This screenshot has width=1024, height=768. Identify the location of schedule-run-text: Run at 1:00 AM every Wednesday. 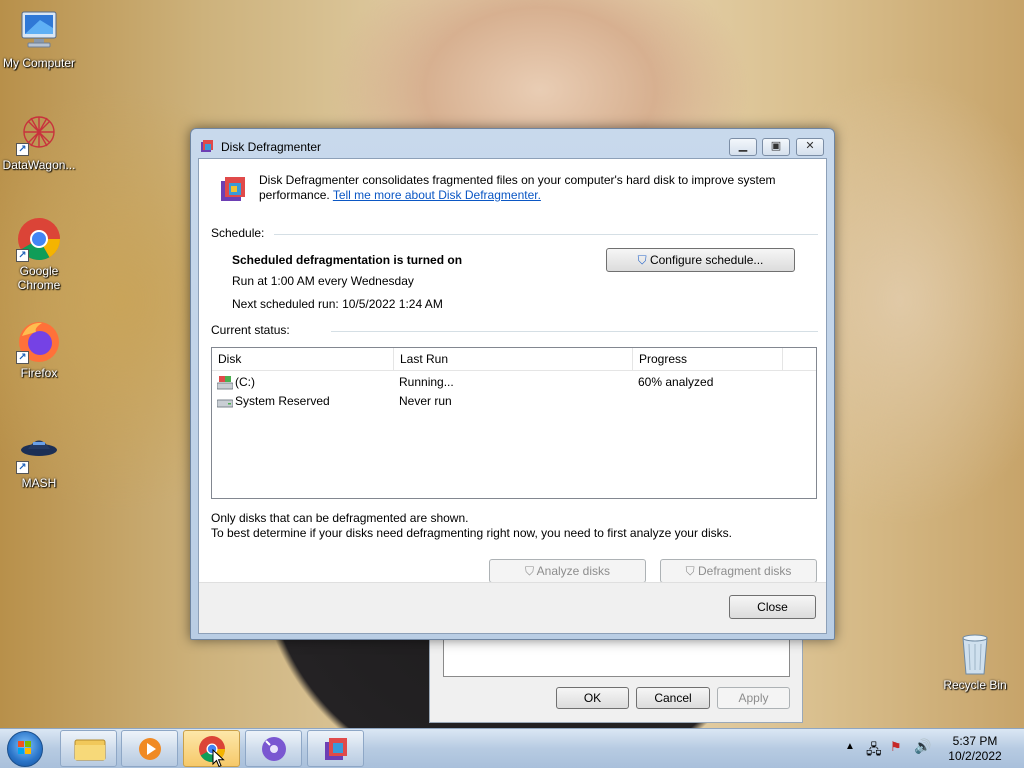
(323, 281).